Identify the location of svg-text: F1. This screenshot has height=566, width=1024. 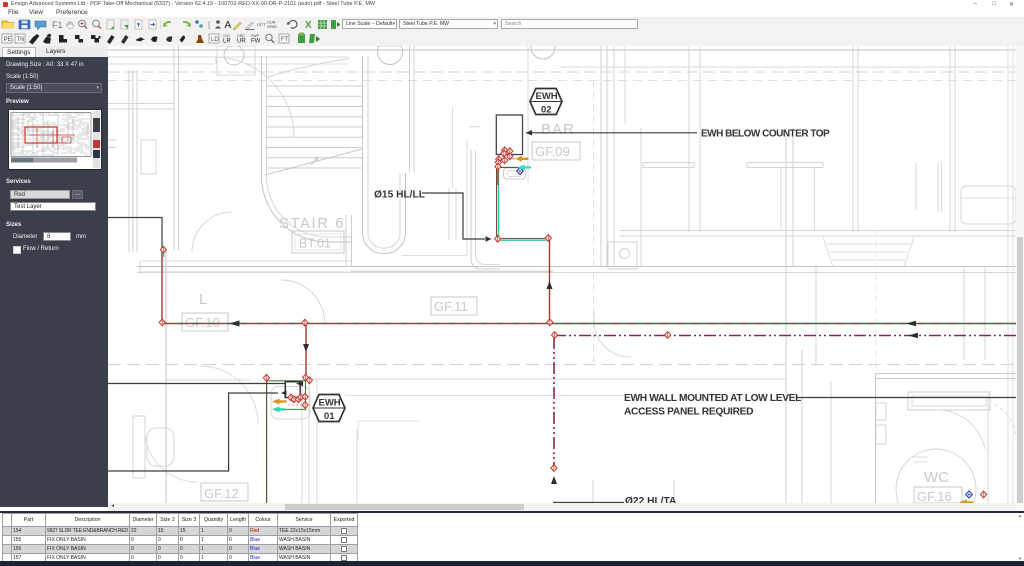
(57, 25).